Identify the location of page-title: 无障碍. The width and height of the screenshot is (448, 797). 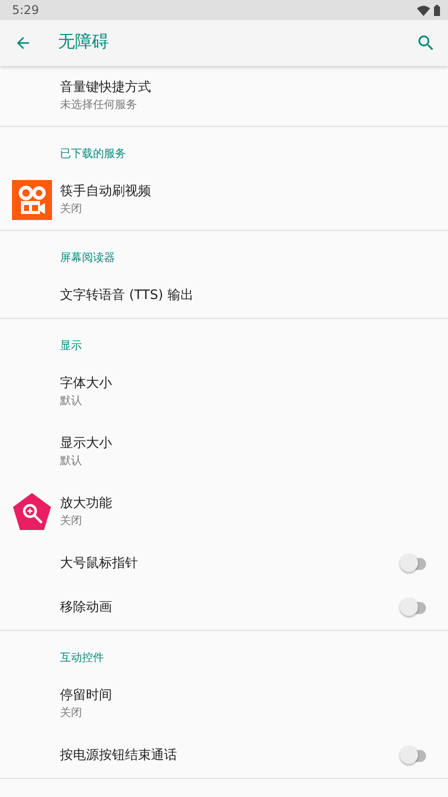
(83, 42).